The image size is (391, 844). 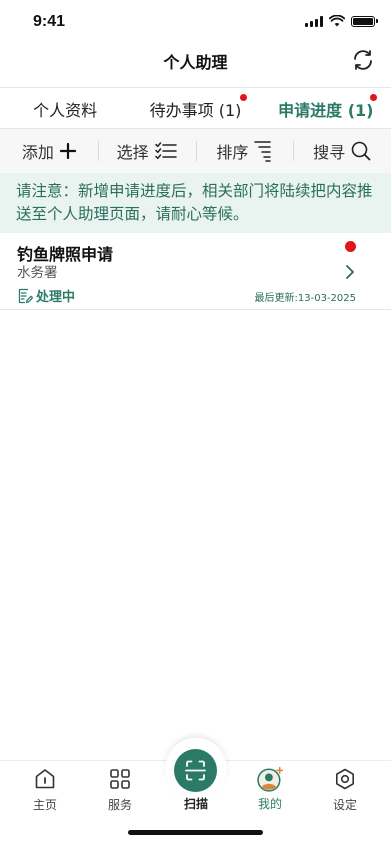 I want to click on nav-mine: 我的, so click(x=270, y=791).